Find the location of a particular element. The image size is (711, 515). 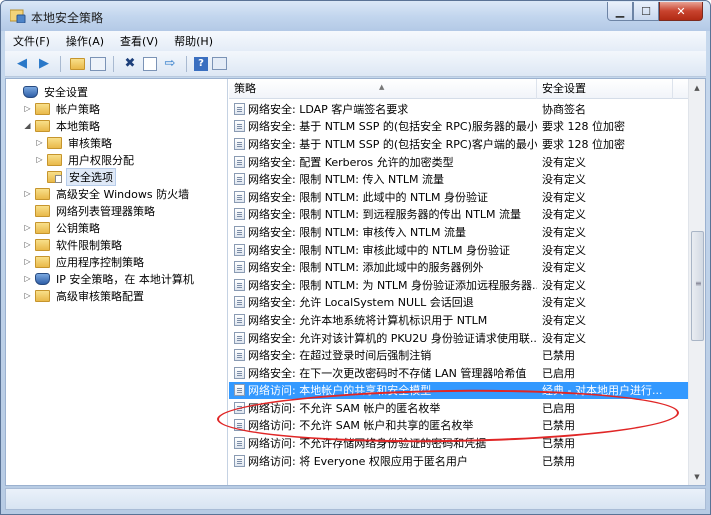

table-row: 网络安全: 在下一次更改密码时不存储 LAN 管理器哈希值 已启用 is located at coordinates (458, 373).